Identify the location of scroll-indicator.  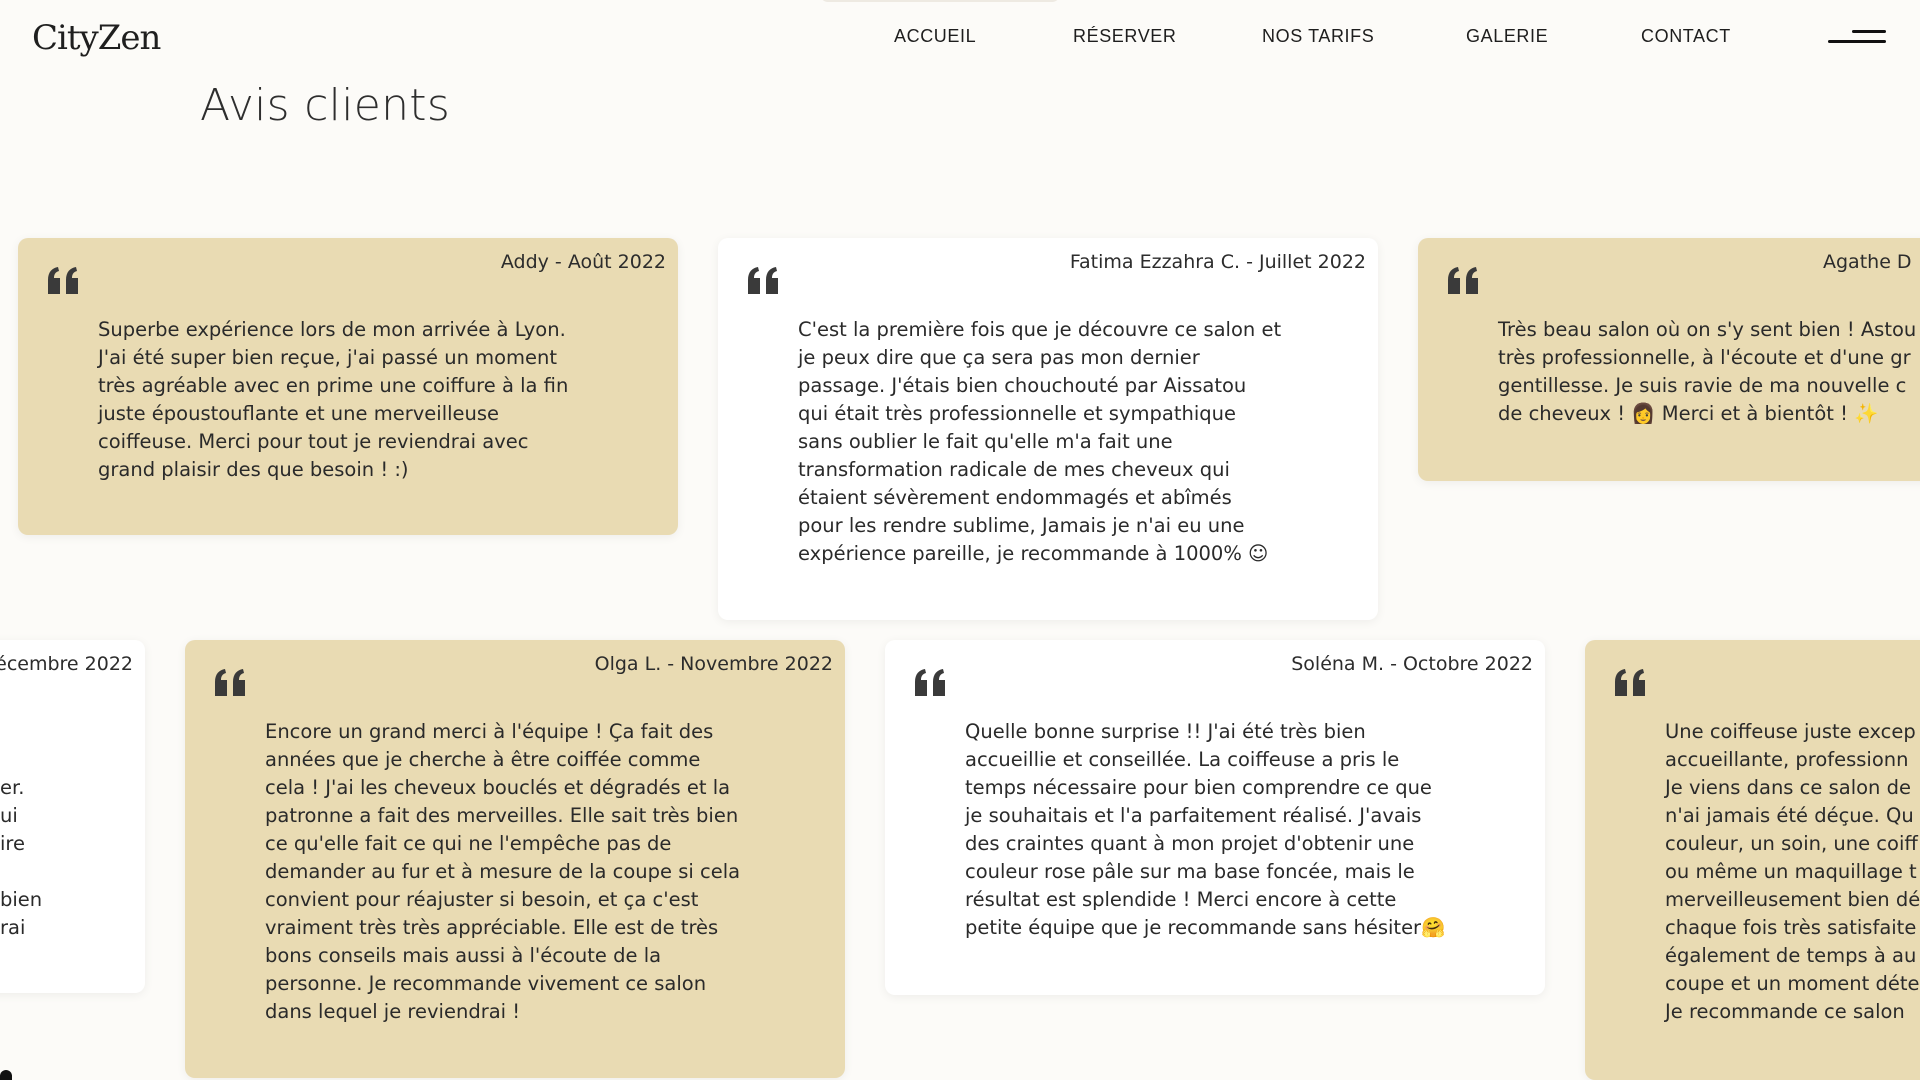
(6, 1075).